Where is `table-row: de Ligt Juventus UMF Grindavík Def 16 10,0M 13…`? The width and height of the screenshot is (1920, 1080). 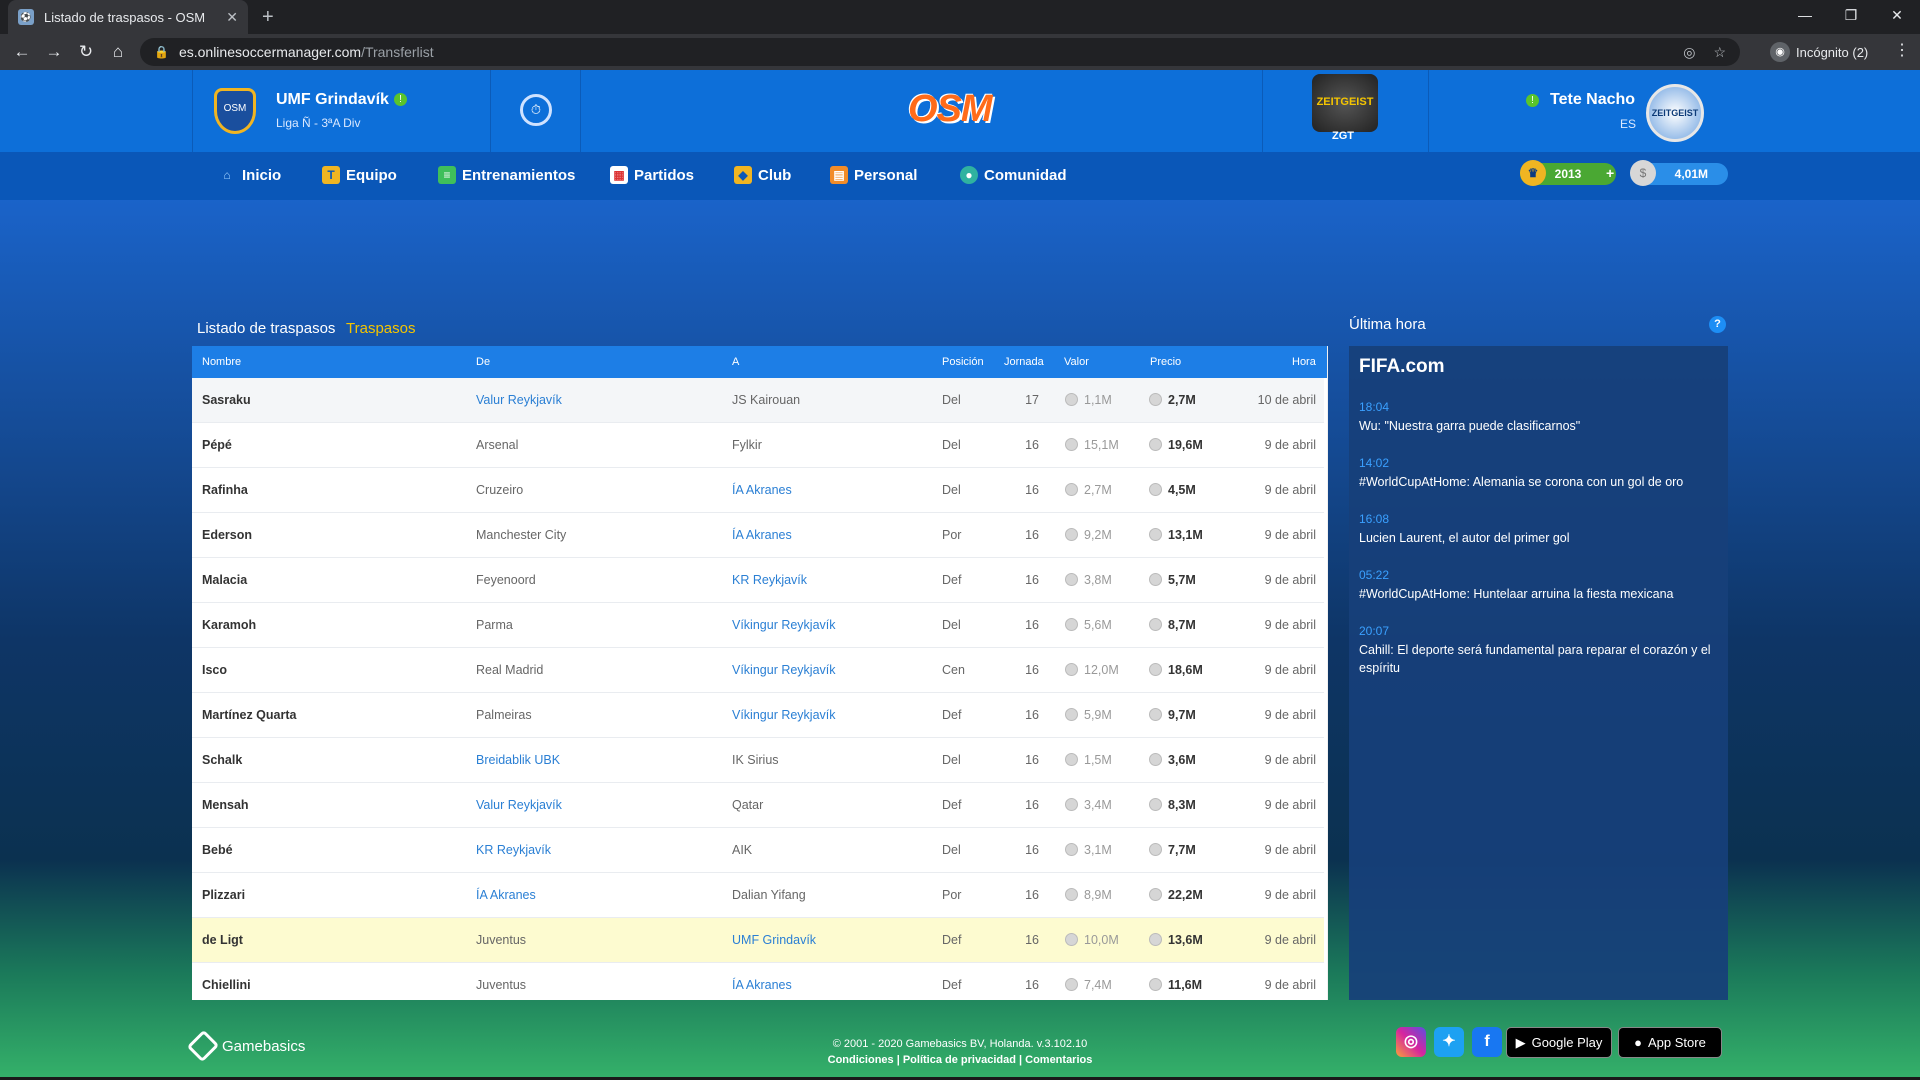 table-row: de Ligt Juventus UMF Grindavík Def 16 10,0M 13… is located at coordinates (758, 940).